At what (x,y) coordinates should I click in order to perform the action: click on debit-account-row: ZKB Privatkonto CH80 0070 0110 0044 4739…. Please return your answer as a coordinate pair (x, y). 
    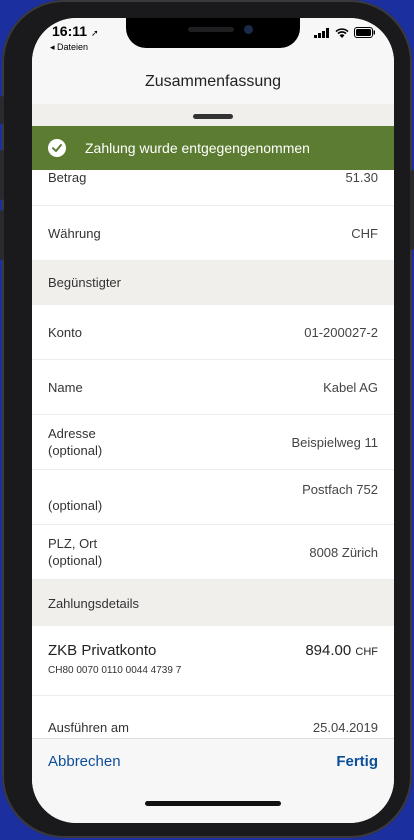
    Looking at the image, I should click on (213, 661).